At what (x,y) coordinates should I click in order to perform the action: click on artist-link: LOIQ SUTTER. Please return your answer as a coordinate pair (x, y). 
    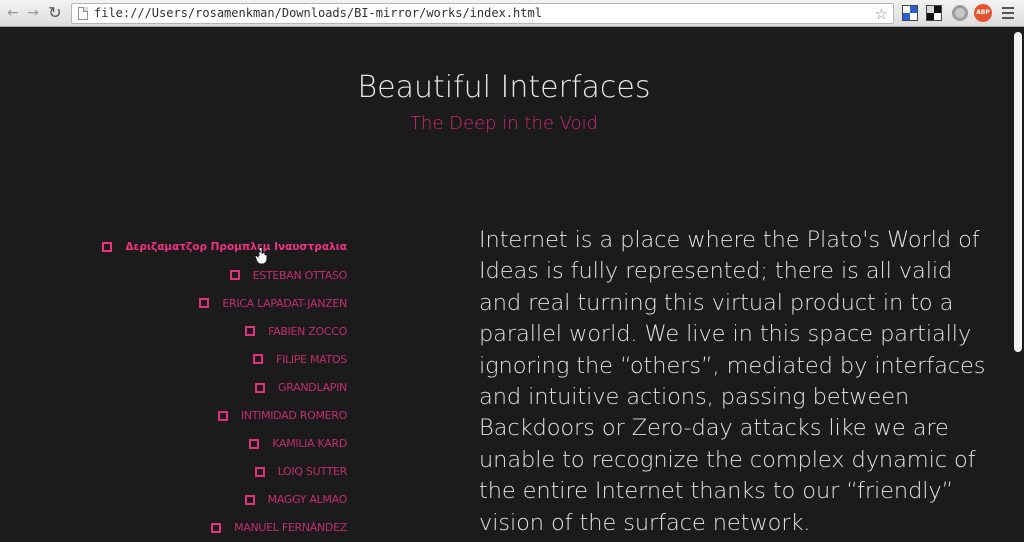
    Looking at the image, I should click on (223, 472).